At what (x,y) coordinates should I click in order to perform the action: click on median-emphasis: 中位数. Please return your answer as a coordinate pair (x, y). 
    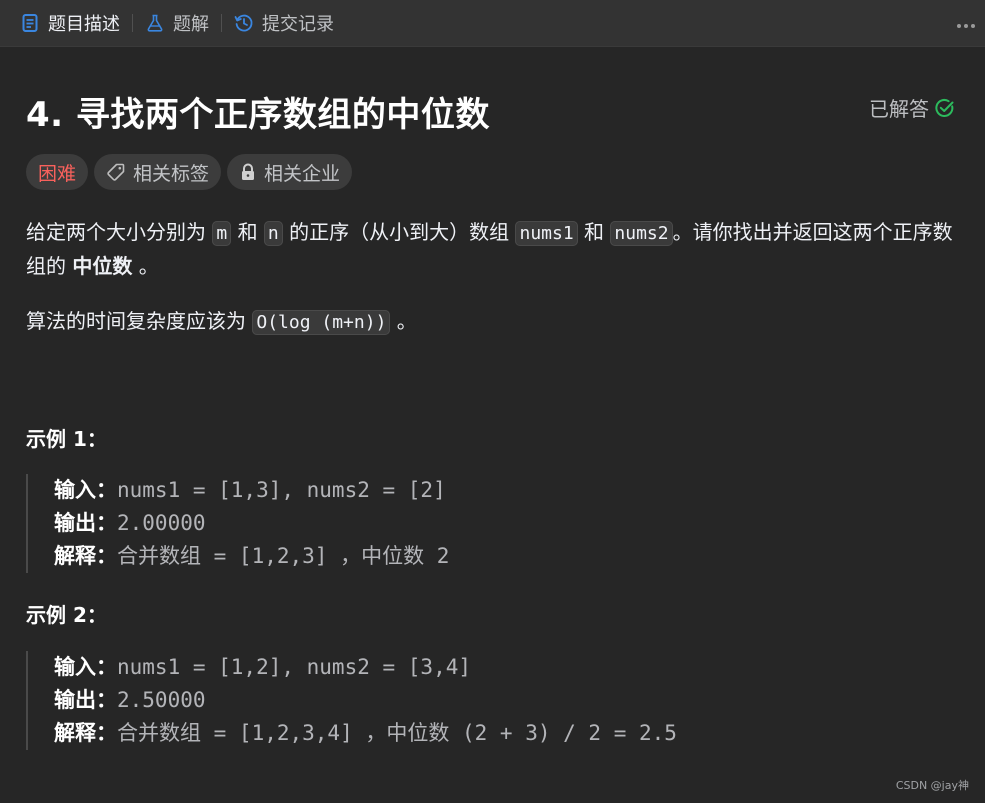
    Looking at the image, I should click on (102, 266).